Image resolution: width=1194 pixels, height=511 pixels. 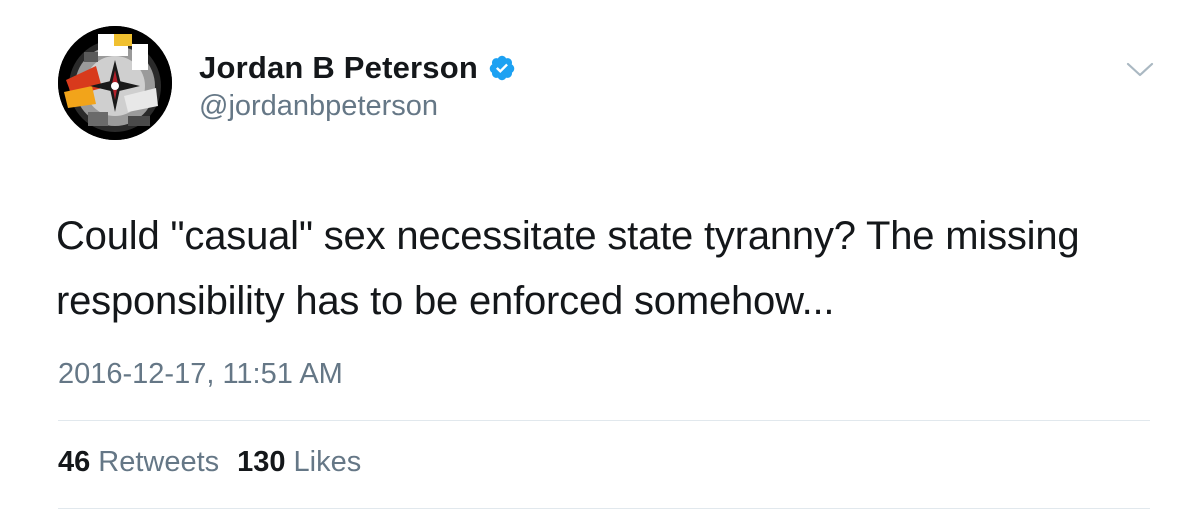 I want to click on chevron-down-icon, so click(x=1140, y=69).